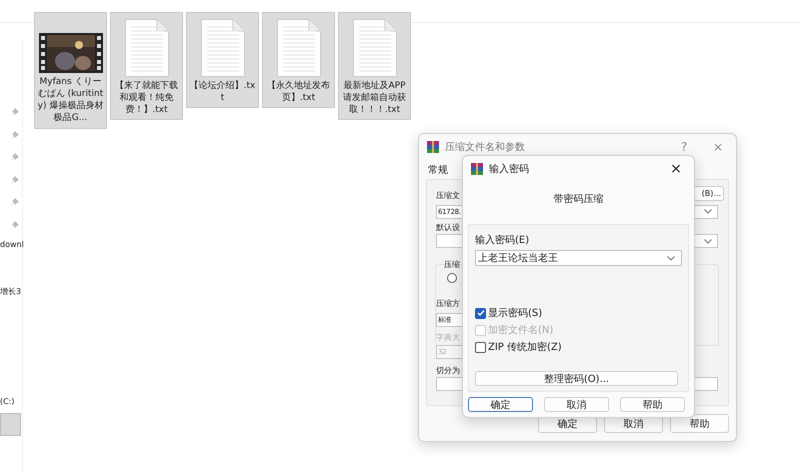 The width and height of the screenshot is (800, 473). I want to click on file-item: 【永久地址发布页】.txt, so click(298, 60).